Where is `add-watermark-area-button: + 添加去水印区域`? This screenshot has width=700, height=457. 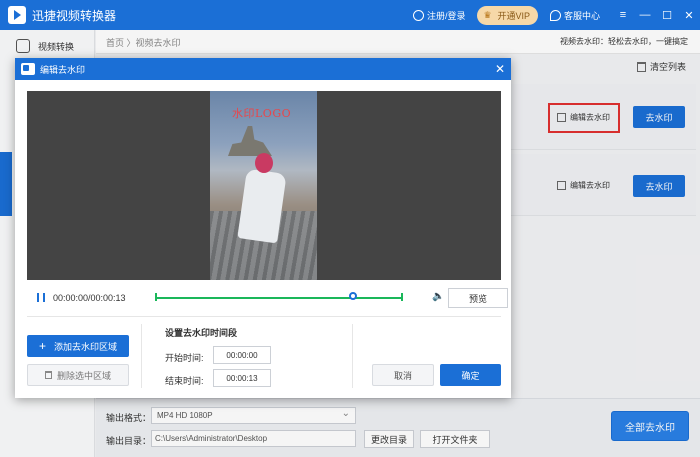
add-watermark-area-button: + 添加去水印区域 is located at coordinates (78, 346).